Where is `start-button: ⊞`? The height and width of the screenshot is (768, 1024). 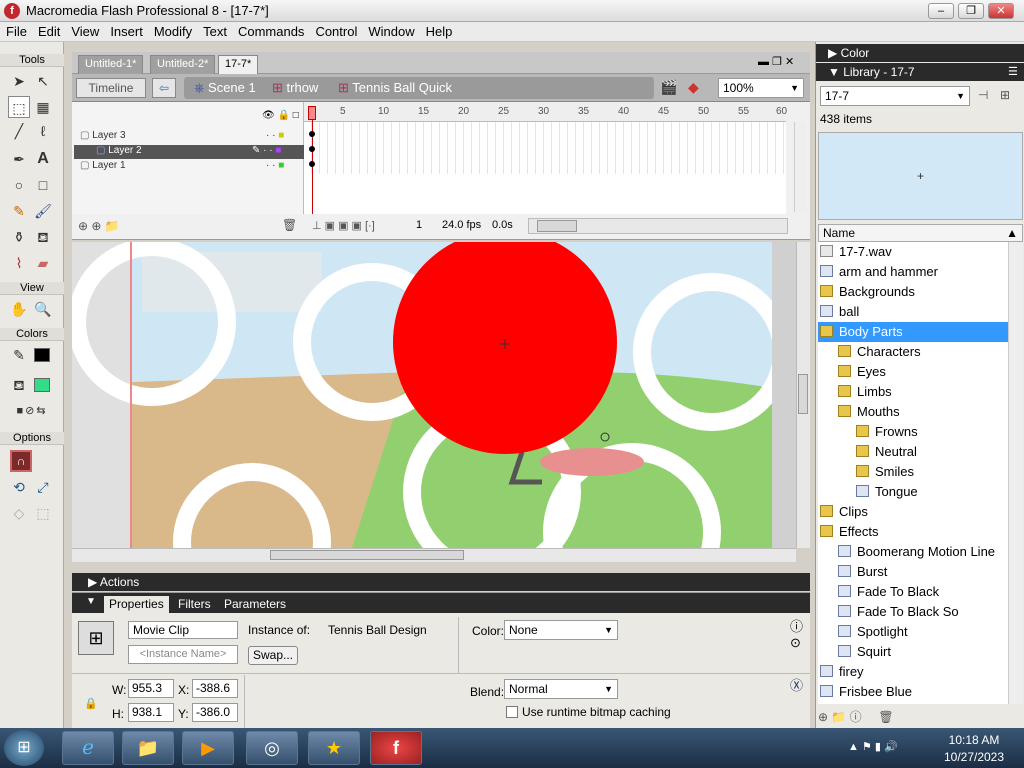 start-button: ⊞ is located at coordinates (24, 748).